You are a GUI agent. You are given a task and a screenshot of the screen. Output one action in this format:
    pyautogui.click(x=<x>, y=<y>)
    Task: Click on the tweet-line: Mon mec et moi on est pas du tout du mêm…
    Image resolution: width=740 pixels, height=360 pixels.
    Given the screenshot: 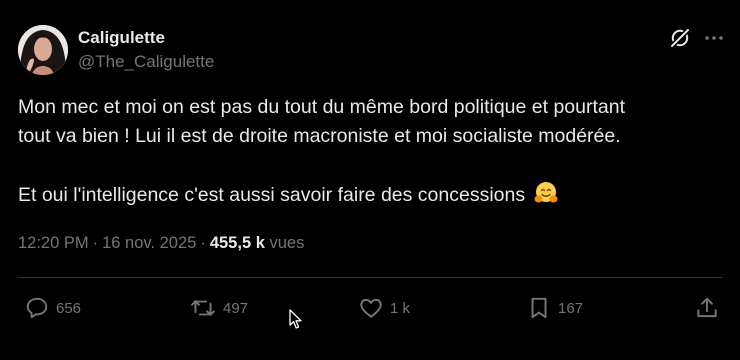 What is the action you would take?
    pyautogui.click(x=322, y=107)
    